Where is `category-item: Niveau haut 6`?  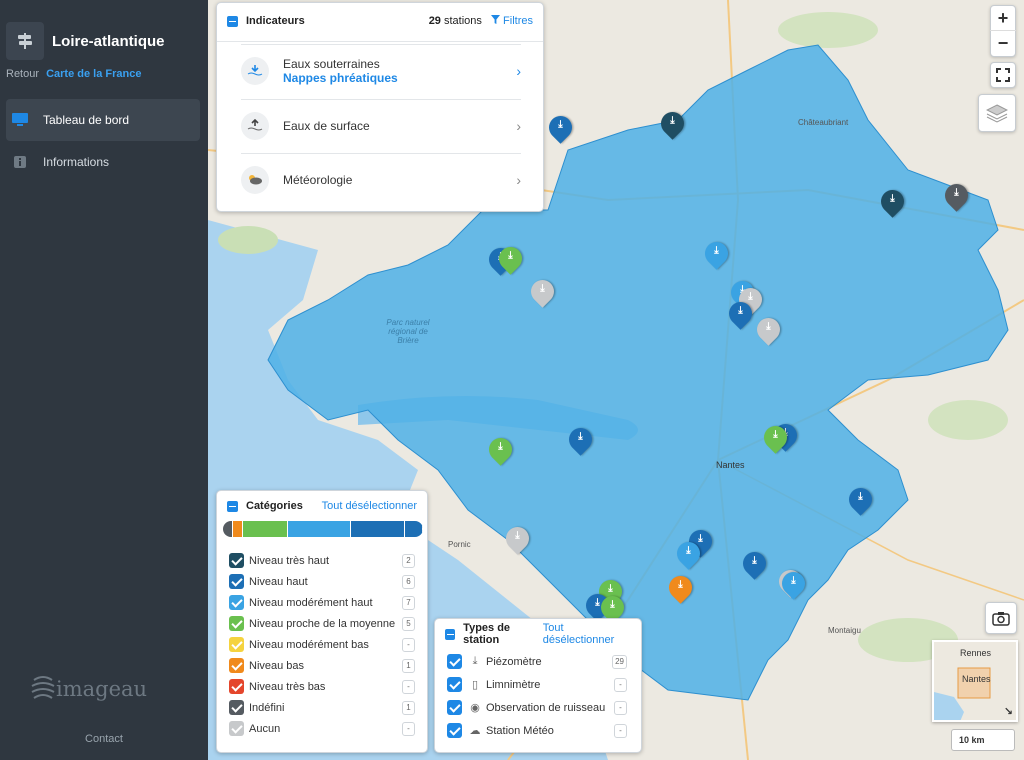
category-item: Niveau haut 6 is located at coordinates (322, 581).